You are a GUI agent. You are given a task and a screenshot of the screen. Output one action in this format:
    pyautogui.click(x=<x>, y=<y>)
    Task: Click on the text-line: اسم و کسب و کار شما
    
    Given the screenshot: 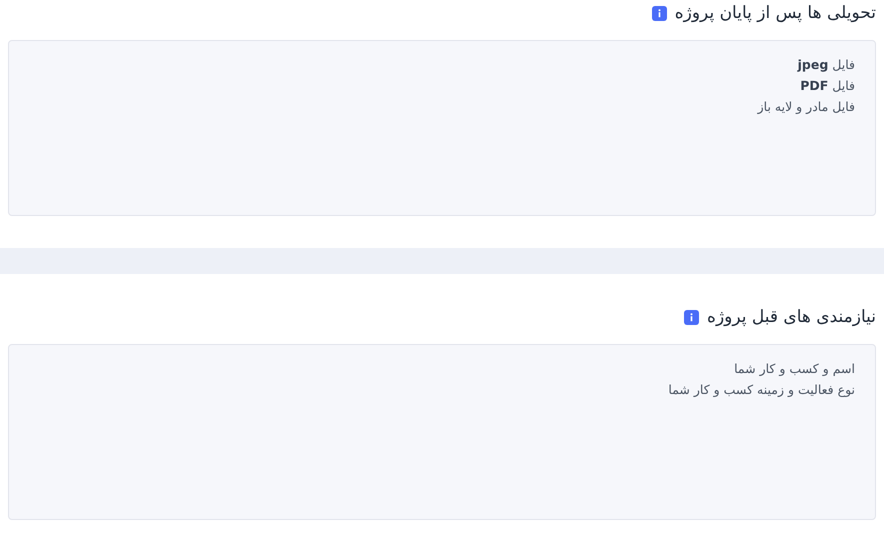 What is the action you would take?
    pyautogui.click(x=794, y=369)
    